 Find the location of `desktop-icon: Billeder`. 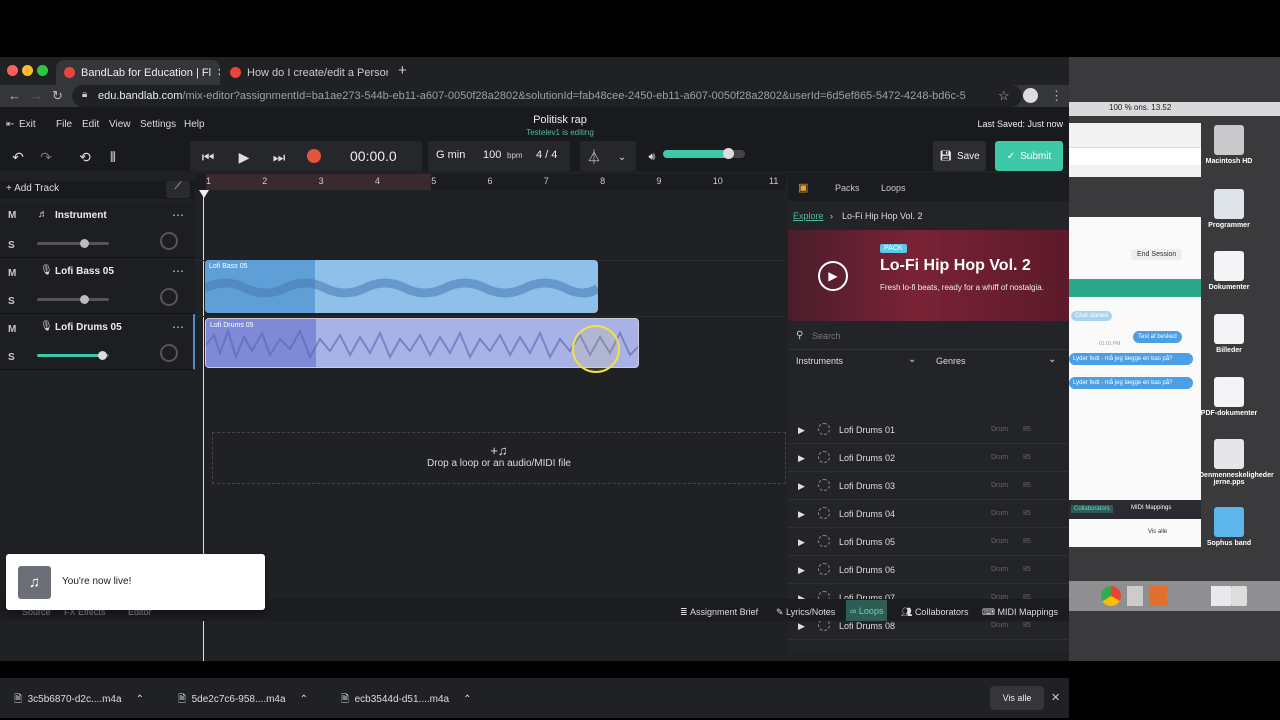

desktop-icon: Billeder is located at coordinates (1229, 334).